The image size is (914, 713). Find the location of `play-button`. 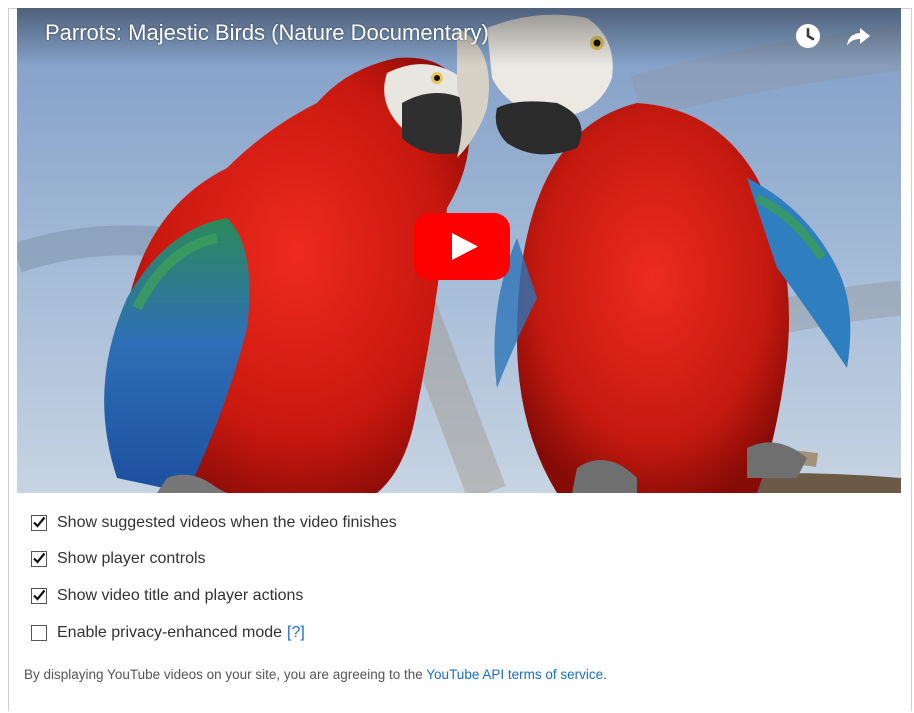

play-button is located at coordinates (462, 246).